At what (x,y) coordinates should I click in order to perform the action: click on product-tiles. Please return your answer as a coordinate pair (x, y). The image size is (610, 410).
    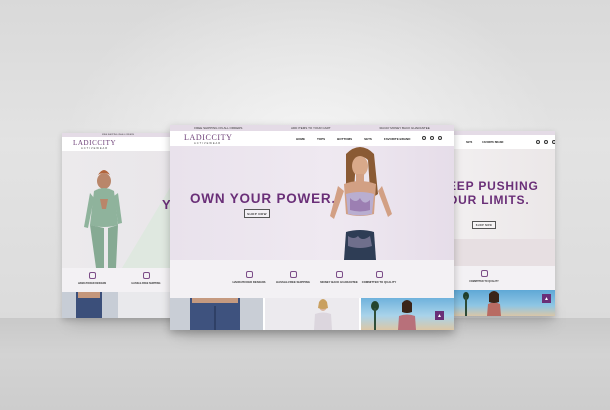
    Looking at the image, I should click on (118, 305).